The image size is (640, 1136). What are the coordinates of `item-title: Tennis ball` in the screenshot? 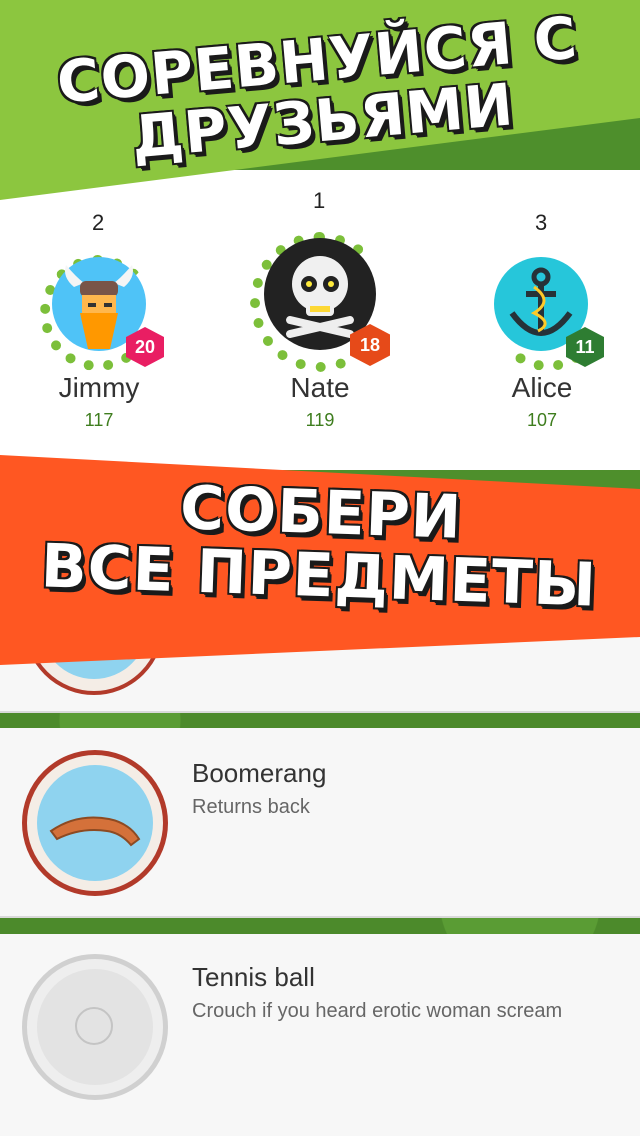 It's located at (253, 977).